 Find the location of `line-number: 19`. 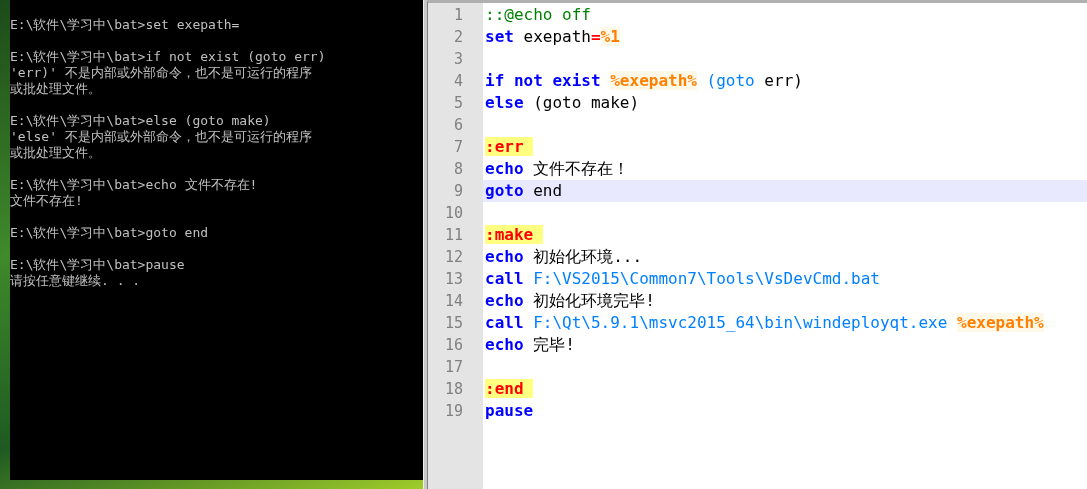

line-number: 19 is located at coordinates (453, 411).